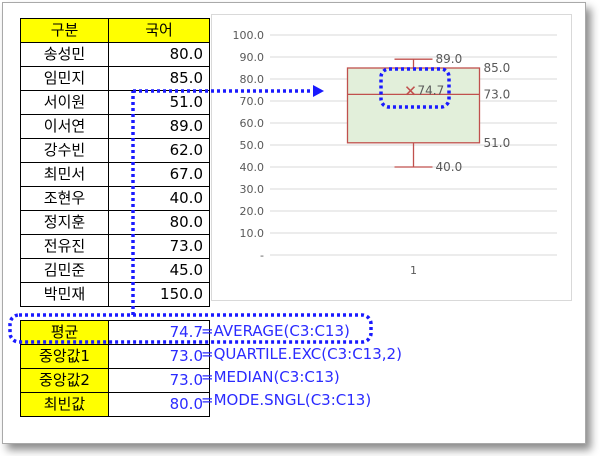  What do you see at coordinates (252, 189) in the screenshot?
I see `y-tick-label: 30.0` at bounding box center [252, 189].